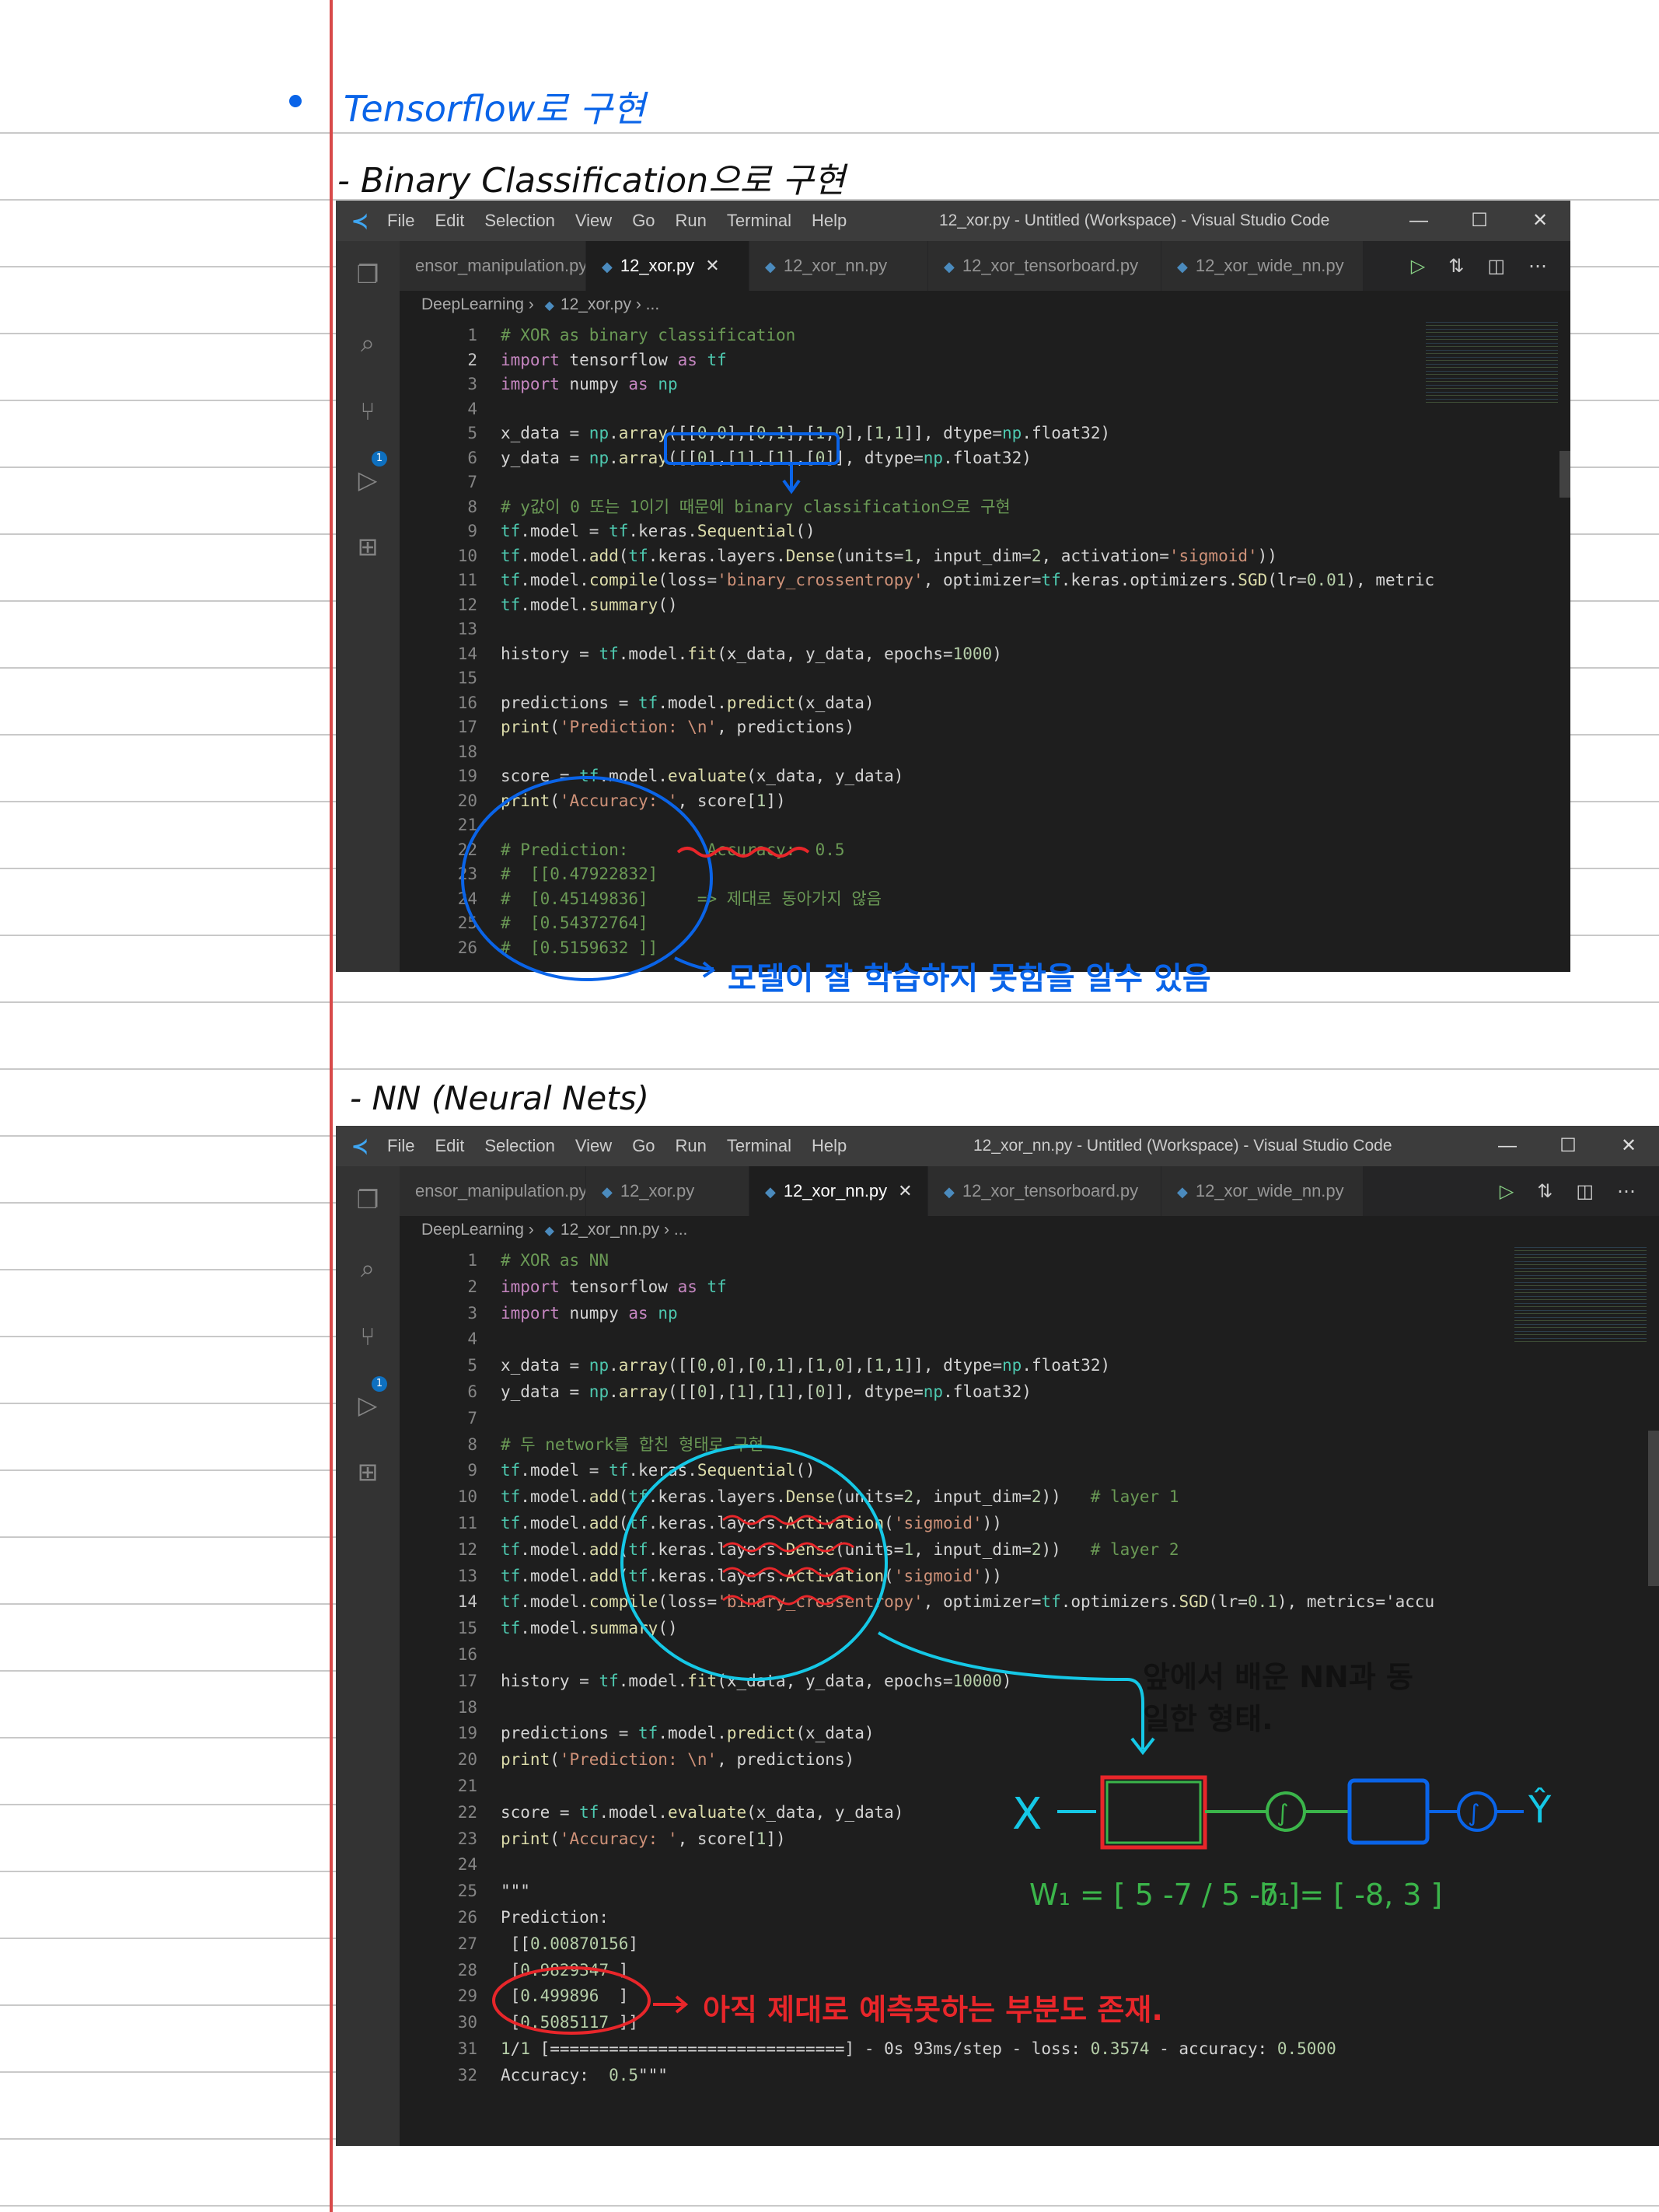 The image size is (1659, 2212). I want to click on layer1-box-inner, so click(1153, 1812).